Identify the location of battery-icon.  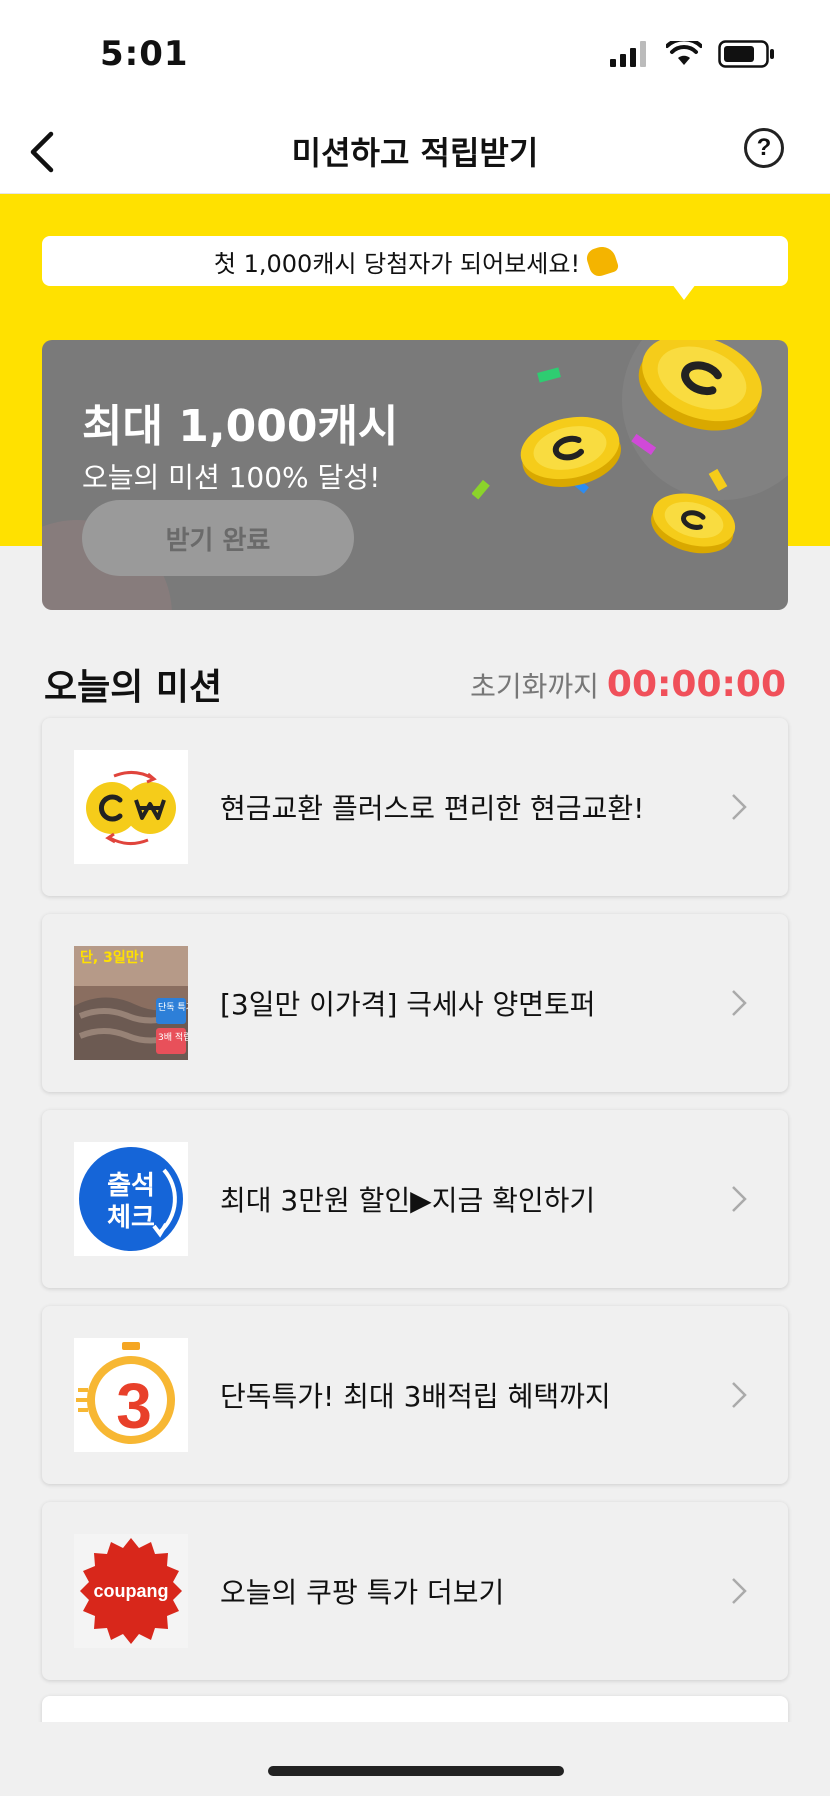
(746, 54).